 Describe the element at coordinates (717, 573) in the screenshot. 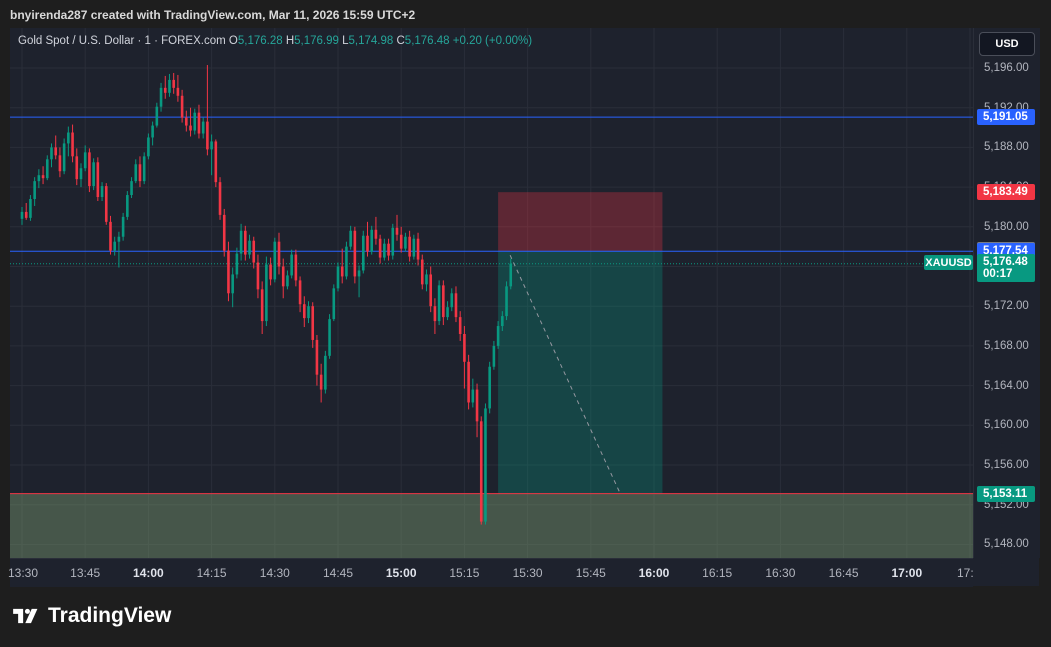

I see `time-tick: 16:15` at that location.